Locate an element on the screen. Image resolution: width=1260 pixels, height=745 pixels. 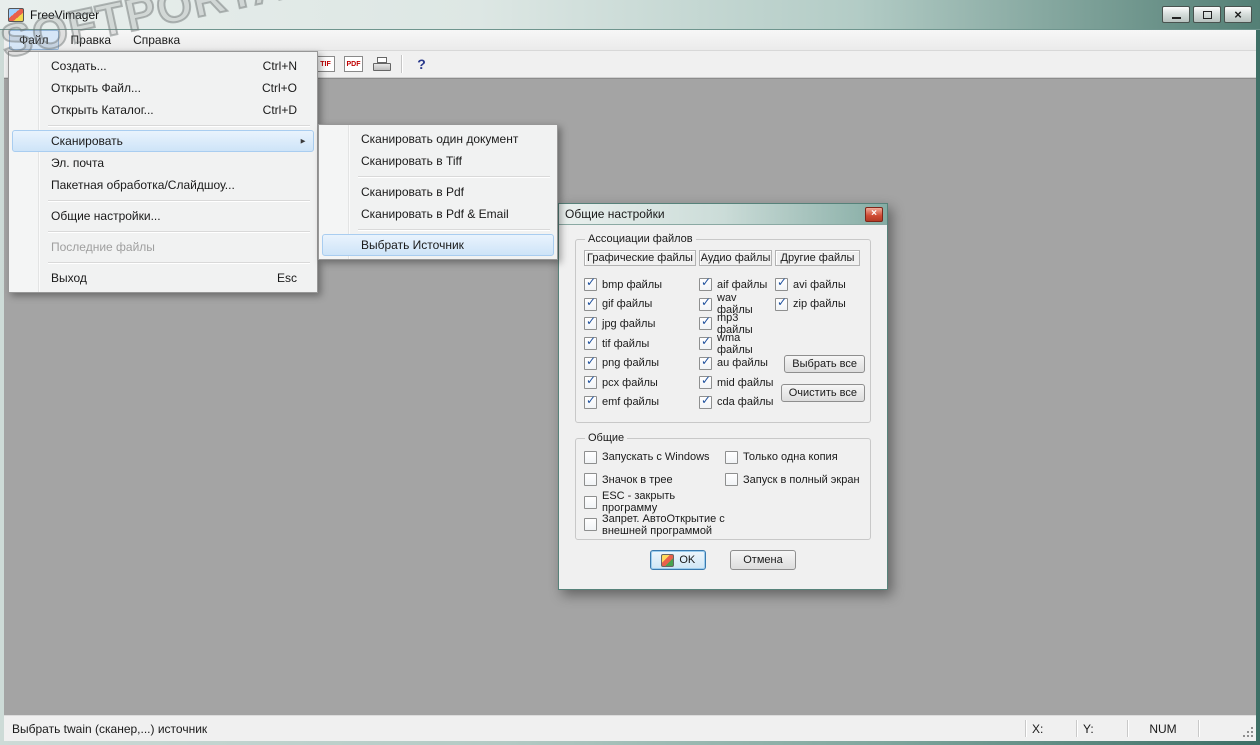
menu-edit: Правка is located at coordinates (91, 40).